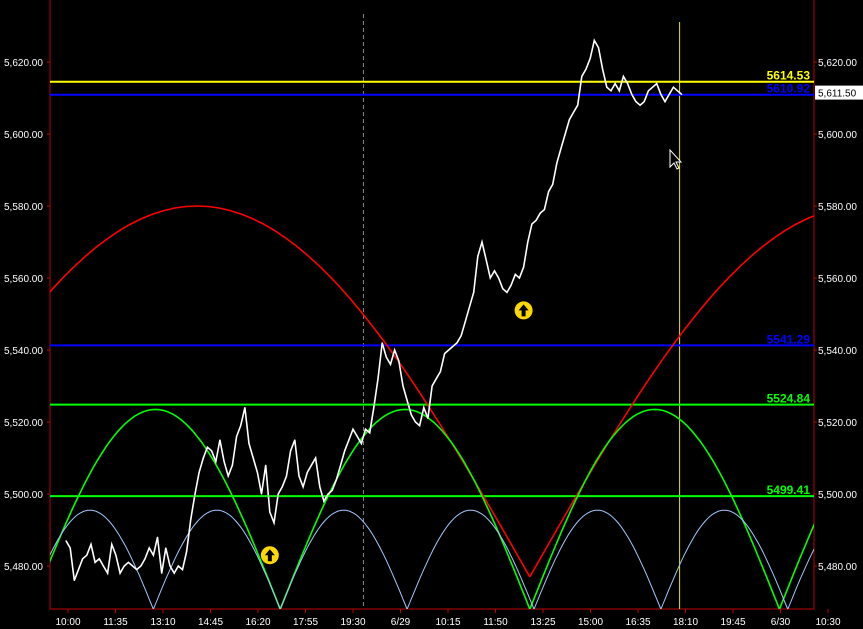 Image resolution: width=863 pixels, height=629 pixels. Describe the element at coordinates (23, 567) in the screenshot. I see `y-tick-left-0: 5,480.00` at that location.